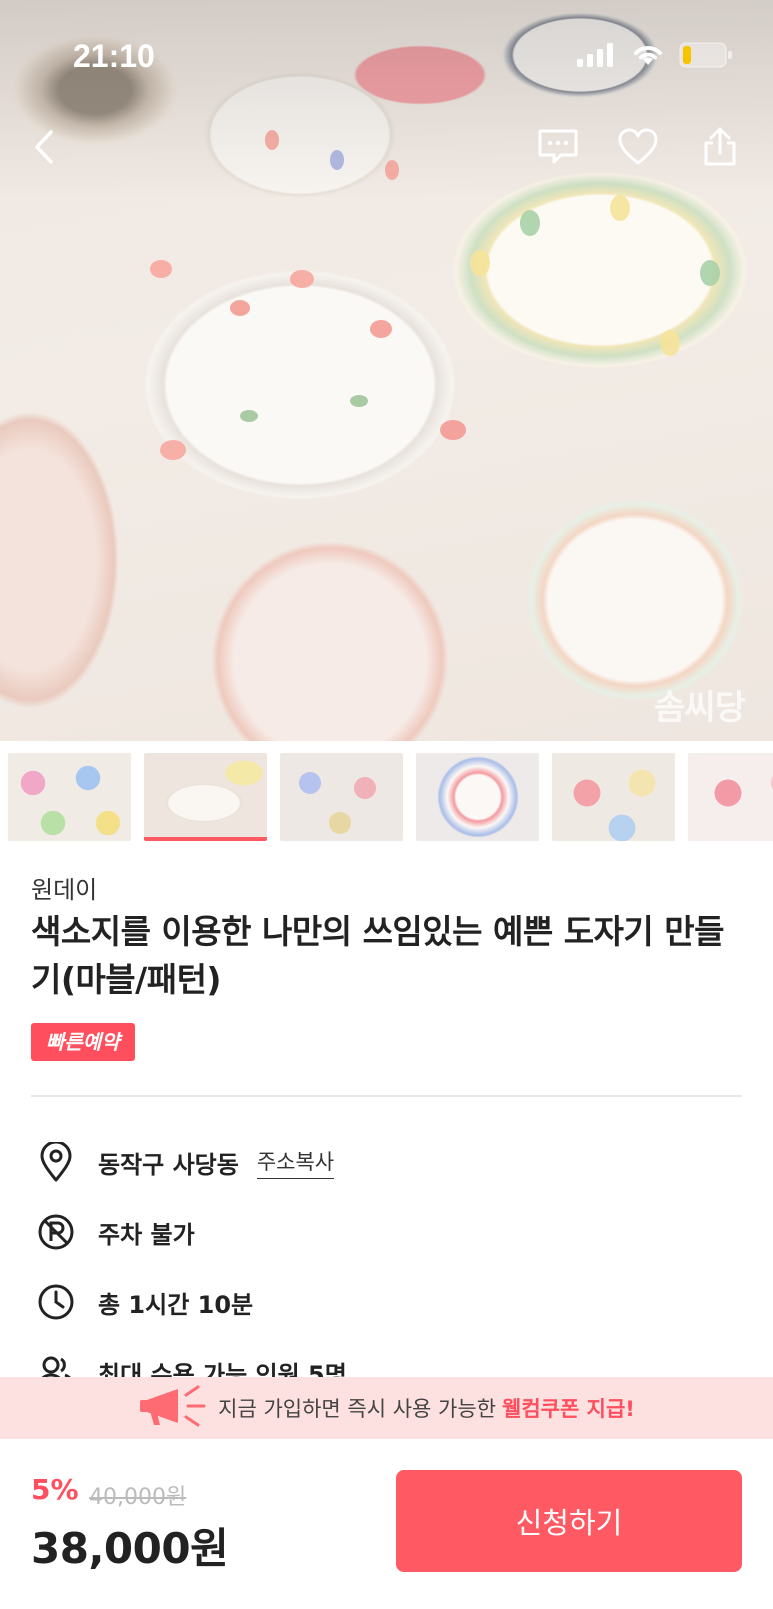 Image resolution: width=773 pixels, height=1609 pixels. Describe the element at coordinates (130, 1548) in the screenshot. I see `sale-price: 38,000원` at that location.